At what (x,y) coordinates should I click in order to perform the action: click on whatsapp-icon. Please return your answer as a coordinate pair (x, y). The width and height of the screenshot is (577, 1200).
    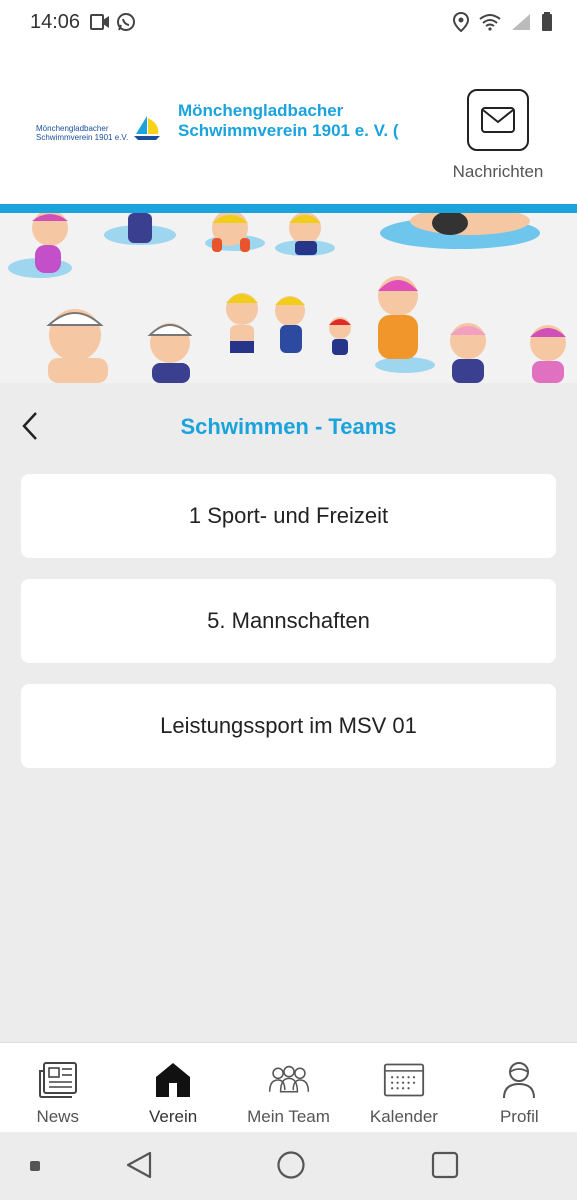
    Looking at the image, I should click on (126, 22).